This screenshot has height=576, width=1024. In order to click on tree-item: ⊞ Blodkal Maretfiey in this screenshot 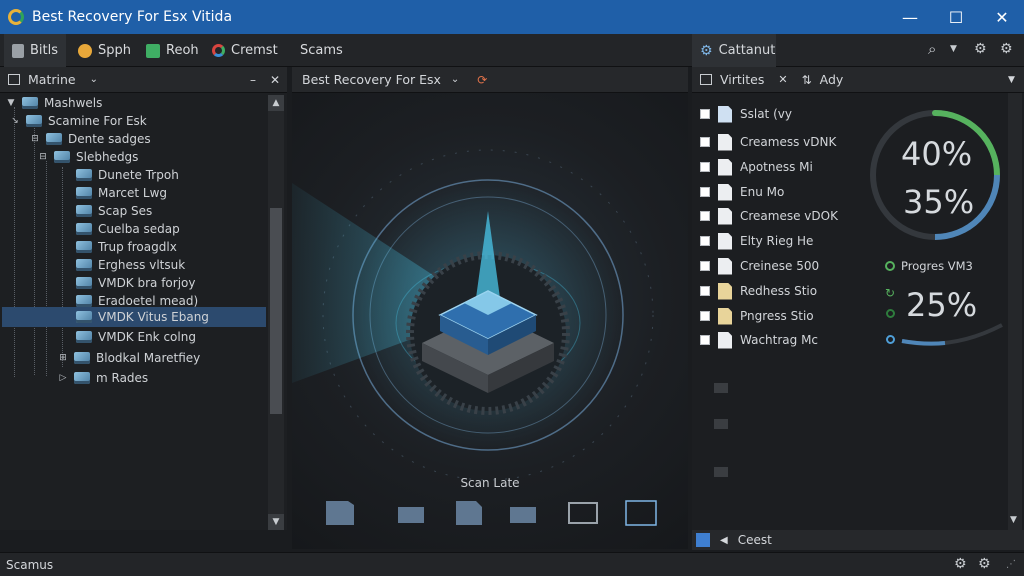, I will do `click(129, 358)`.